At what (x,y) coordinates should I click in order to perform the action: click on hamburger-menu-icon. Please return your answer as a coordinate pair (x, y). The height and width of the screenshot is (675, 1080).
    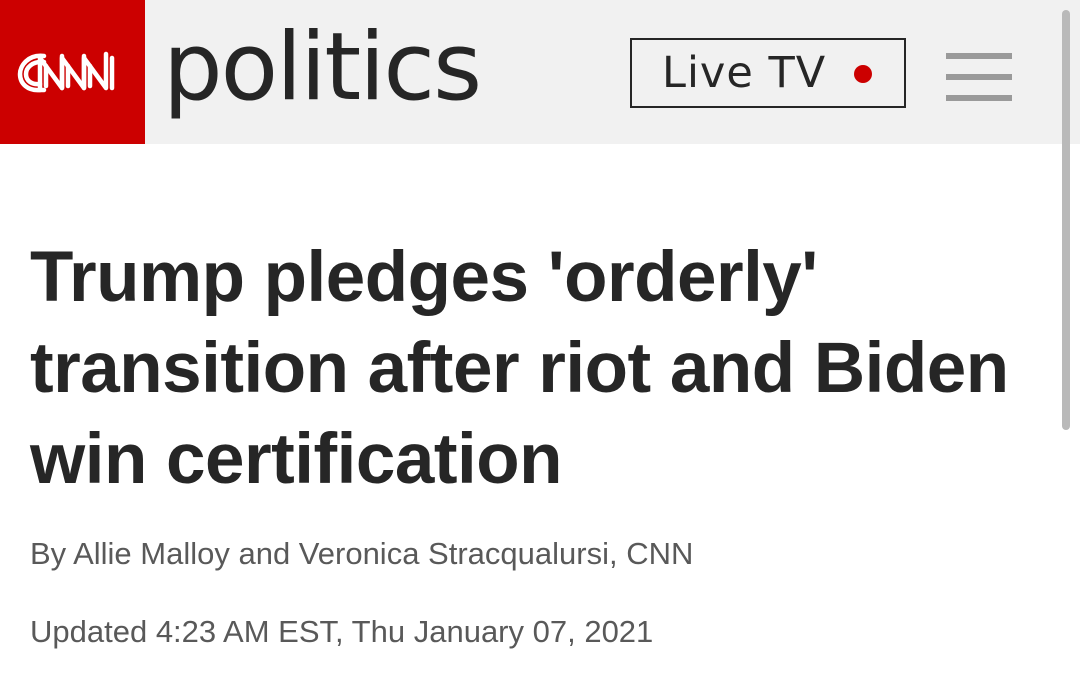
    Looking at the image, I should click on (979, 77).